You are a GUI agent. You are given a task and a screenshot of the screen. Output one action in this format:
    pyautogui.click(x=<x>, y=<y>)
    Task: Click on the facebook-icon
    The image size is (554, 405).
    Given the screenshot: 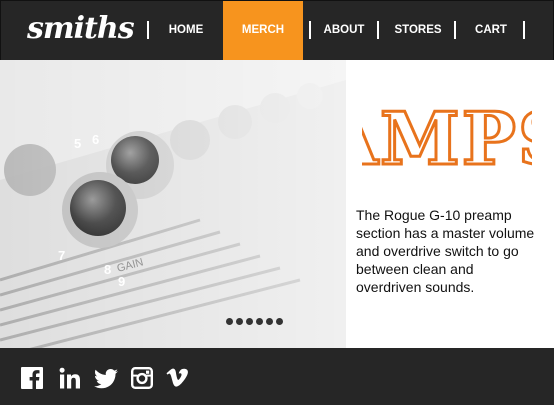 What is the action you would take?
    pyautogui.click(x=32, y=378)
    